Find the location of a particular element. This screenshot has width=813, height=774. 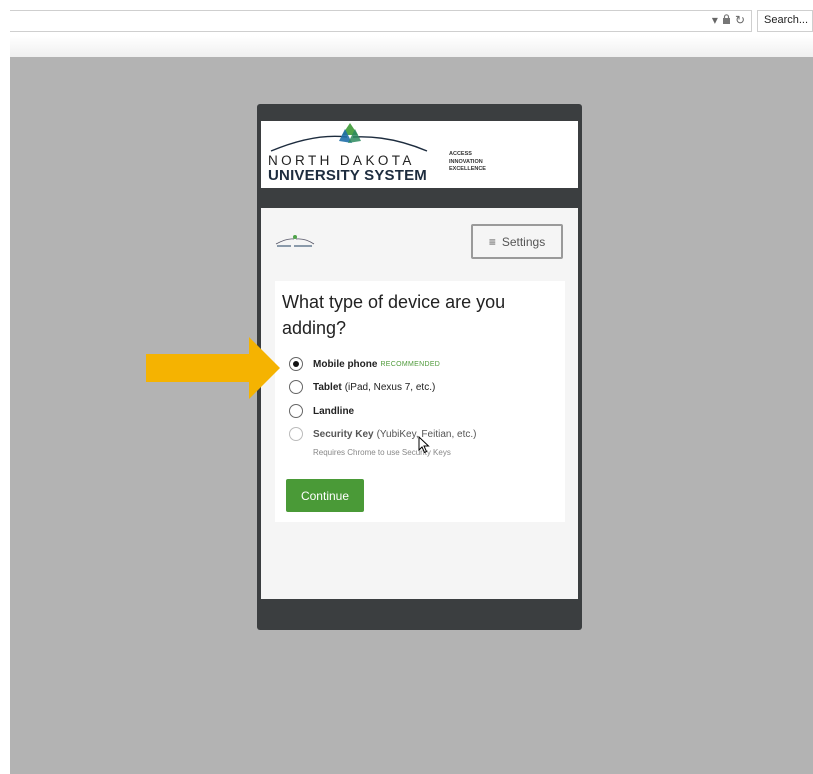

toolbar-strip is located at coordinates (411, 47).